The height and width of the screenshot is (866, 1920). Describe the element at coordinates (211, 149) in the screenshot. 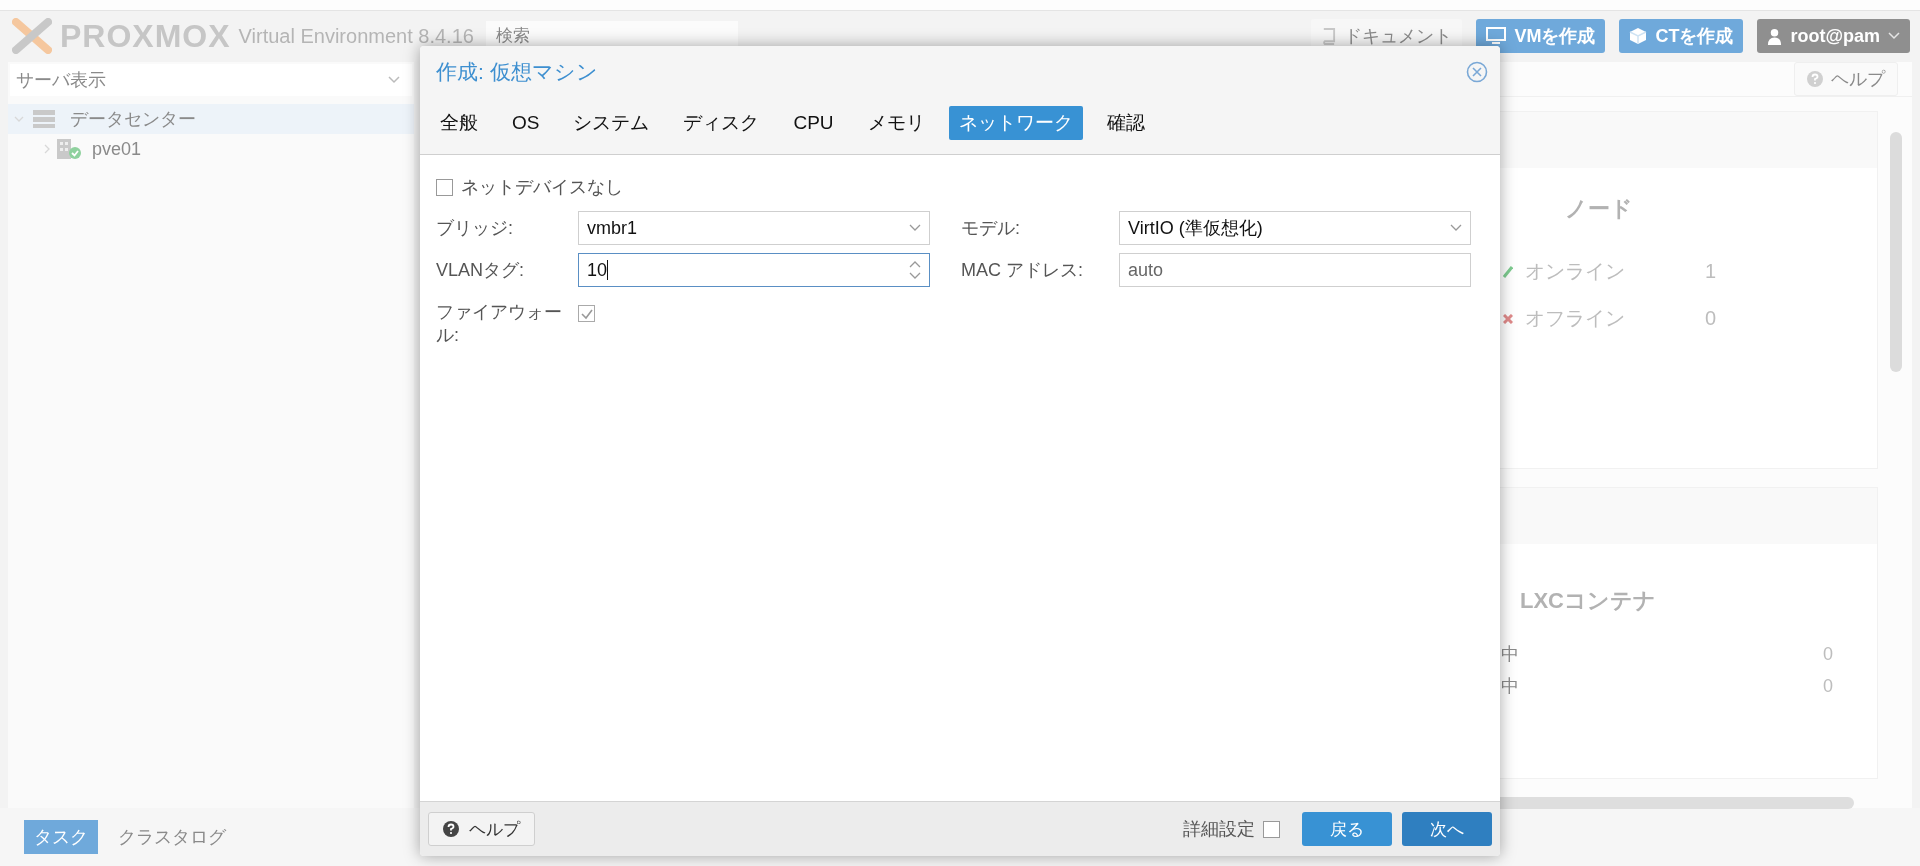

I see `tree-item: pve01` at that location.